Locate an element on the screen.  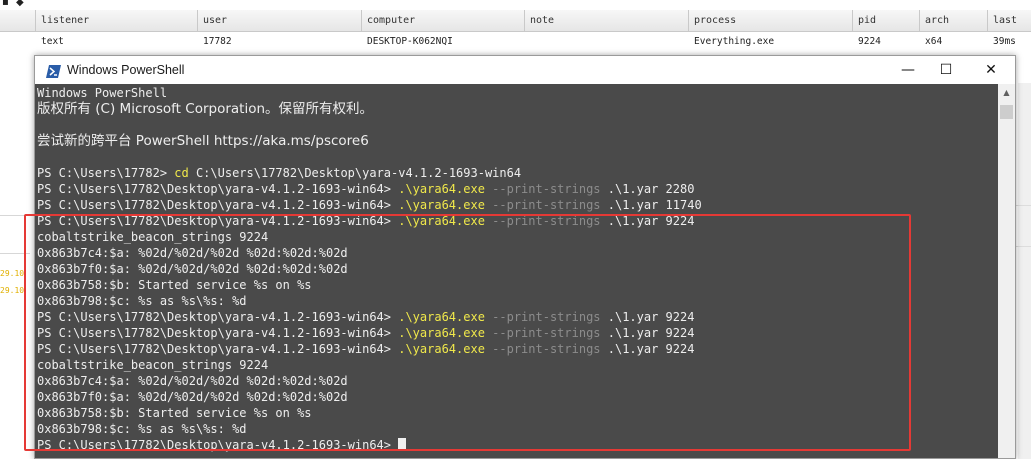
cell-listener: text is located at coordinates (52, 41).